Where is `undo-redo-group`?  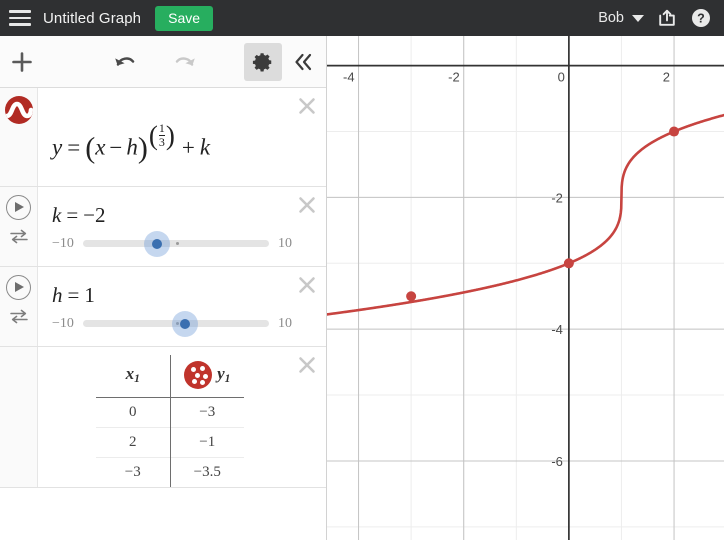
undo-redo-group is located at coordinates (155, 62).